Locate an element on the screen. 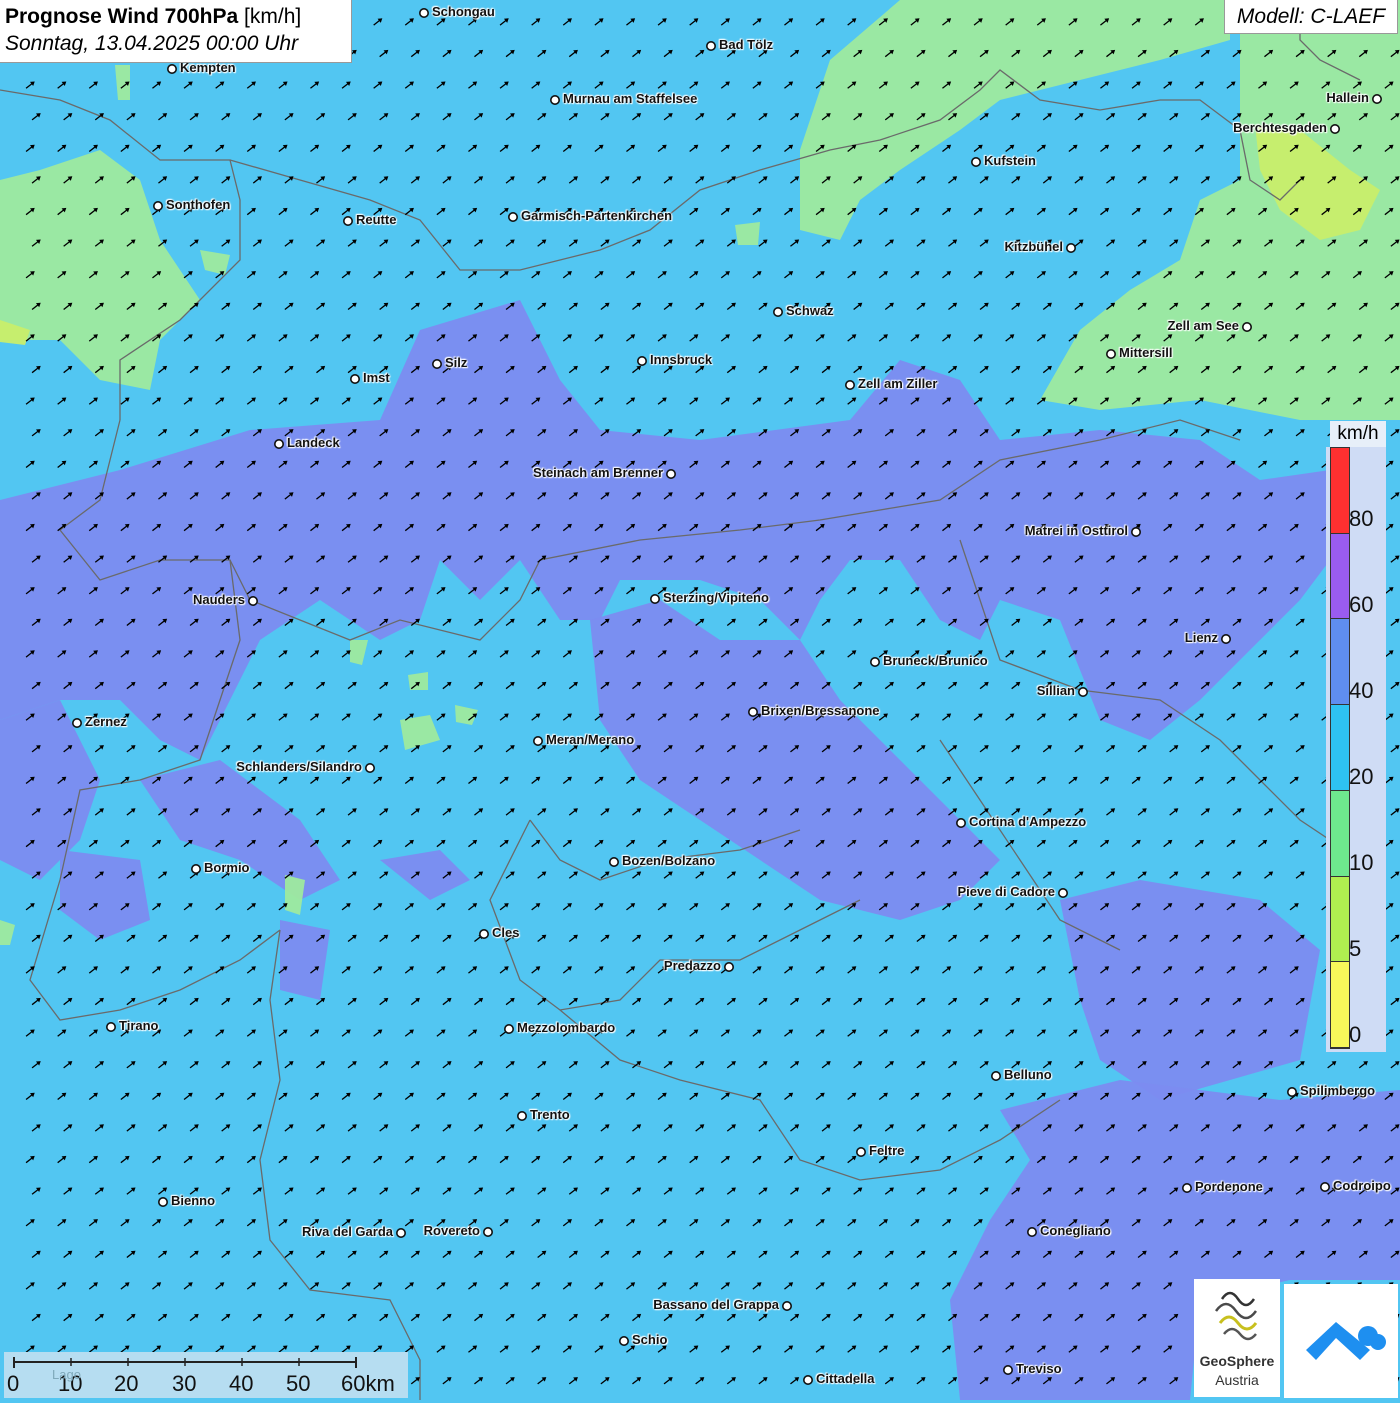  city-label: Zell am Ziller is located at coordinates (898, 383).